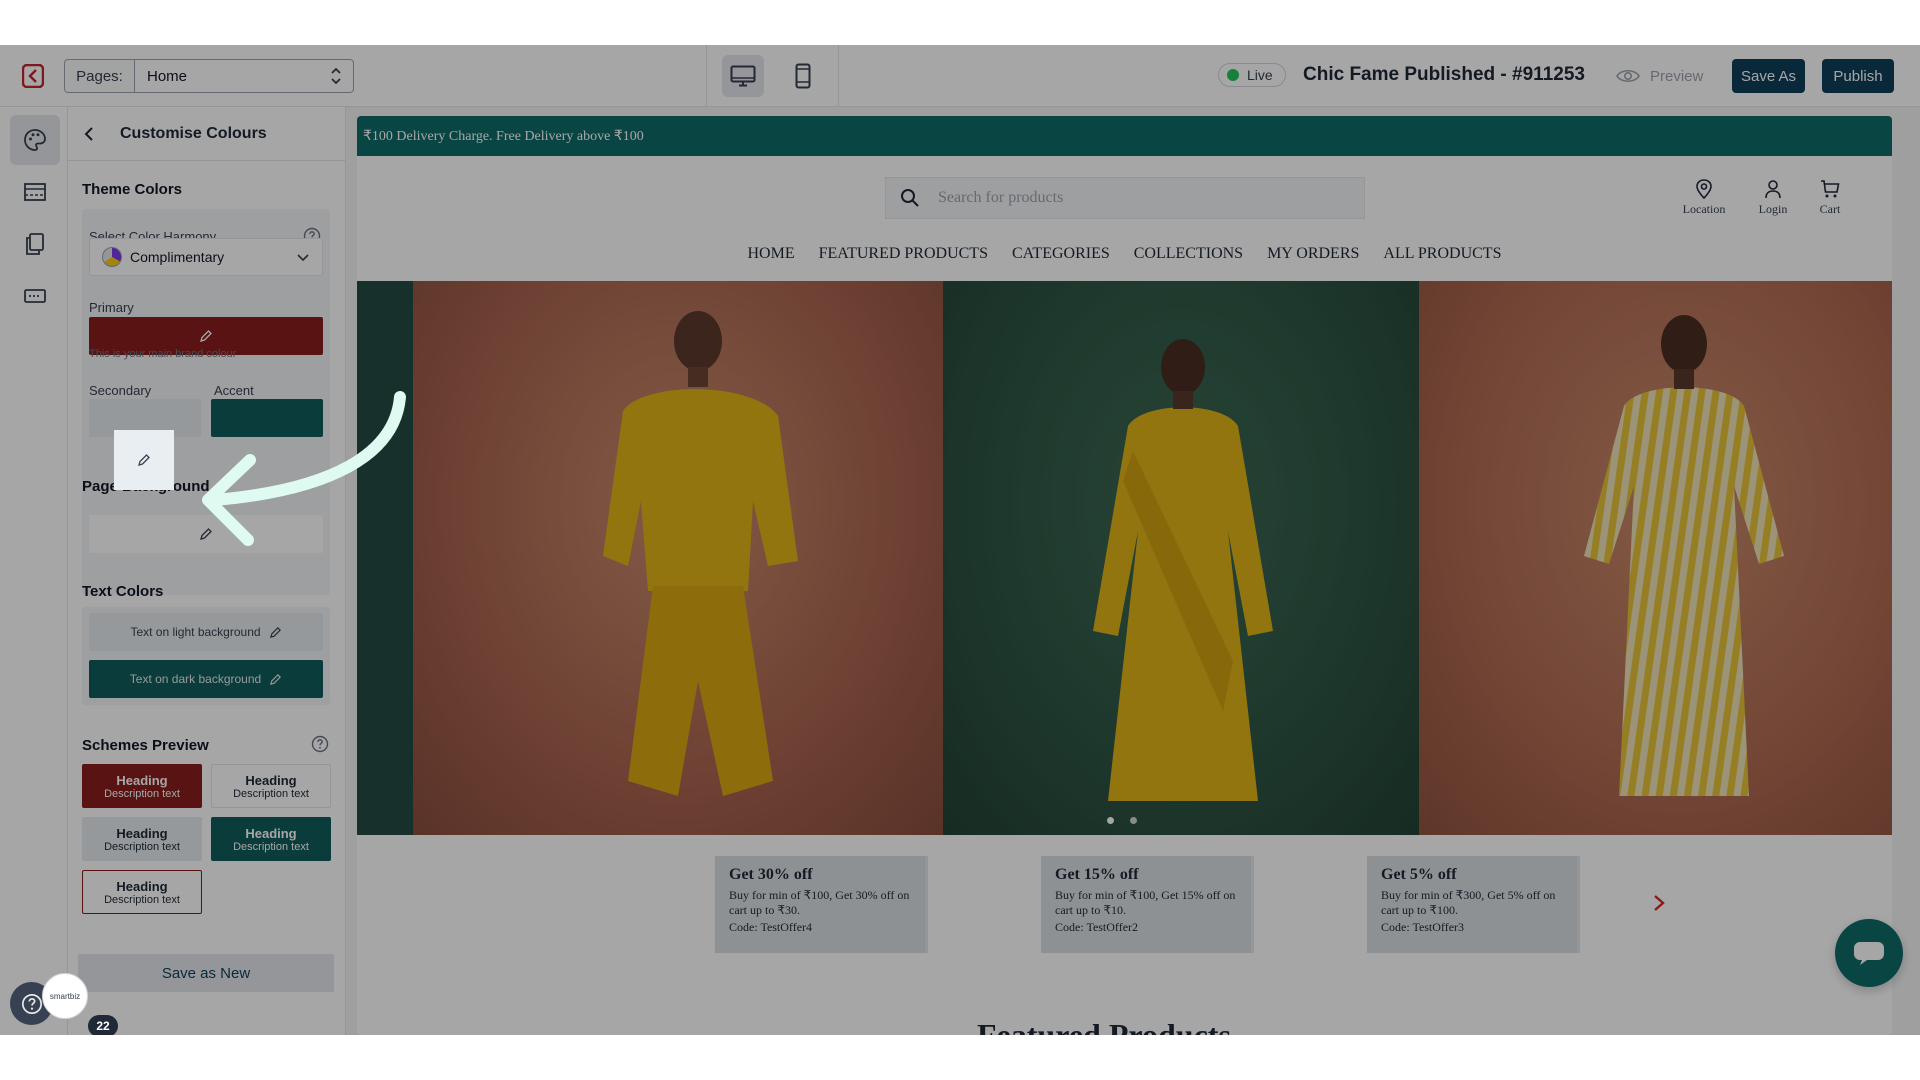  What do you see at coordinates (771, 254) in the screenshot?
I see `nav-item-home: HOME` at bounding box center [771, 254].